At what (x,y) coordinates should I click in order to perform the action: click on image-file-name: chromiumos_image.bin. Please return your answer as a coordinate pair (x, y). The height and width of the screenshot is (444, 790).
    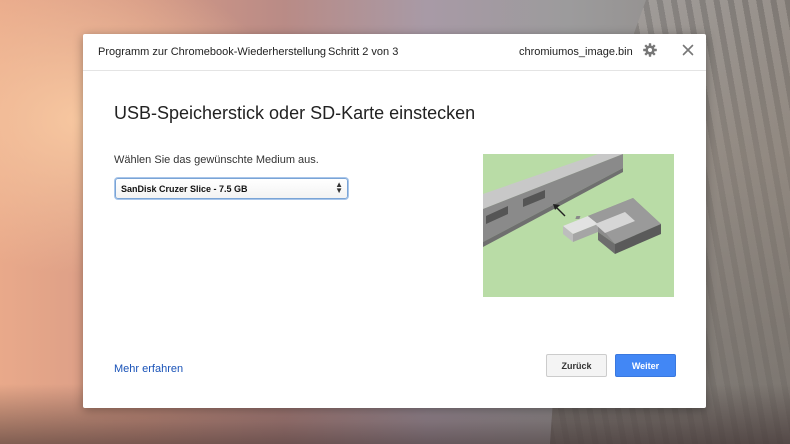
    Looking at the image, I should click on (576, 52).